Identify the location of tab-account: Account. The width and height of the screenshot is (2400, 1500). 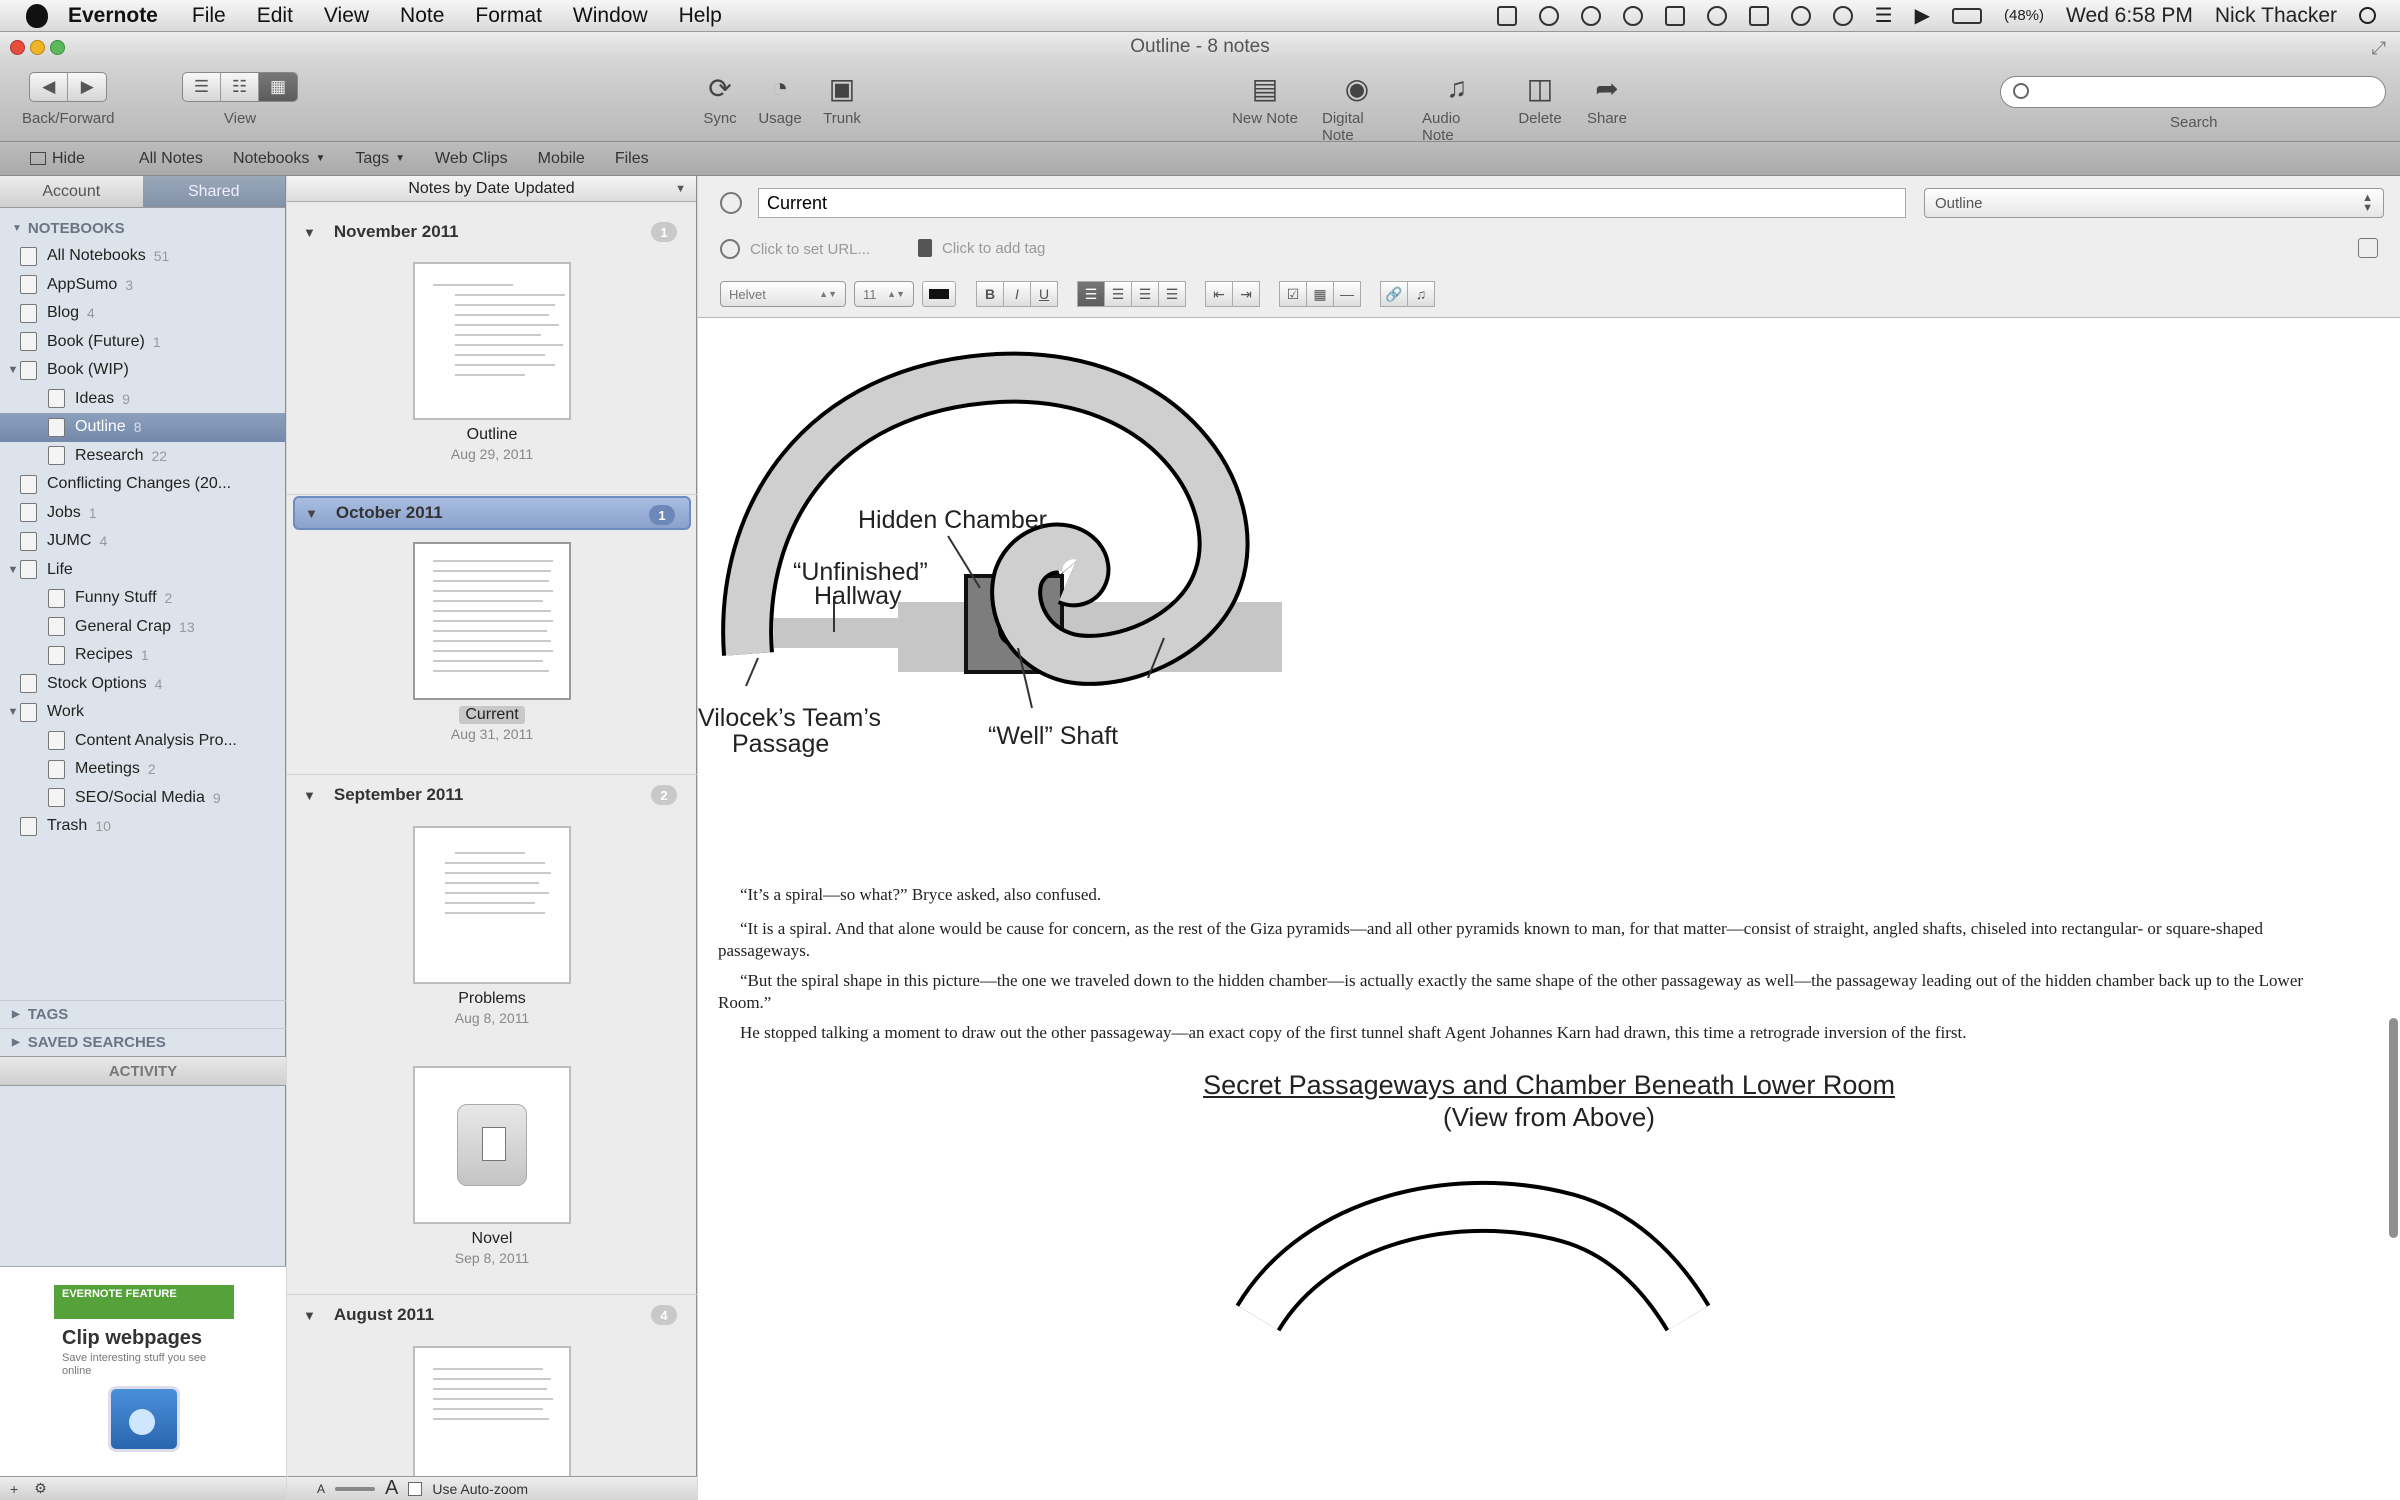
(71, 191).